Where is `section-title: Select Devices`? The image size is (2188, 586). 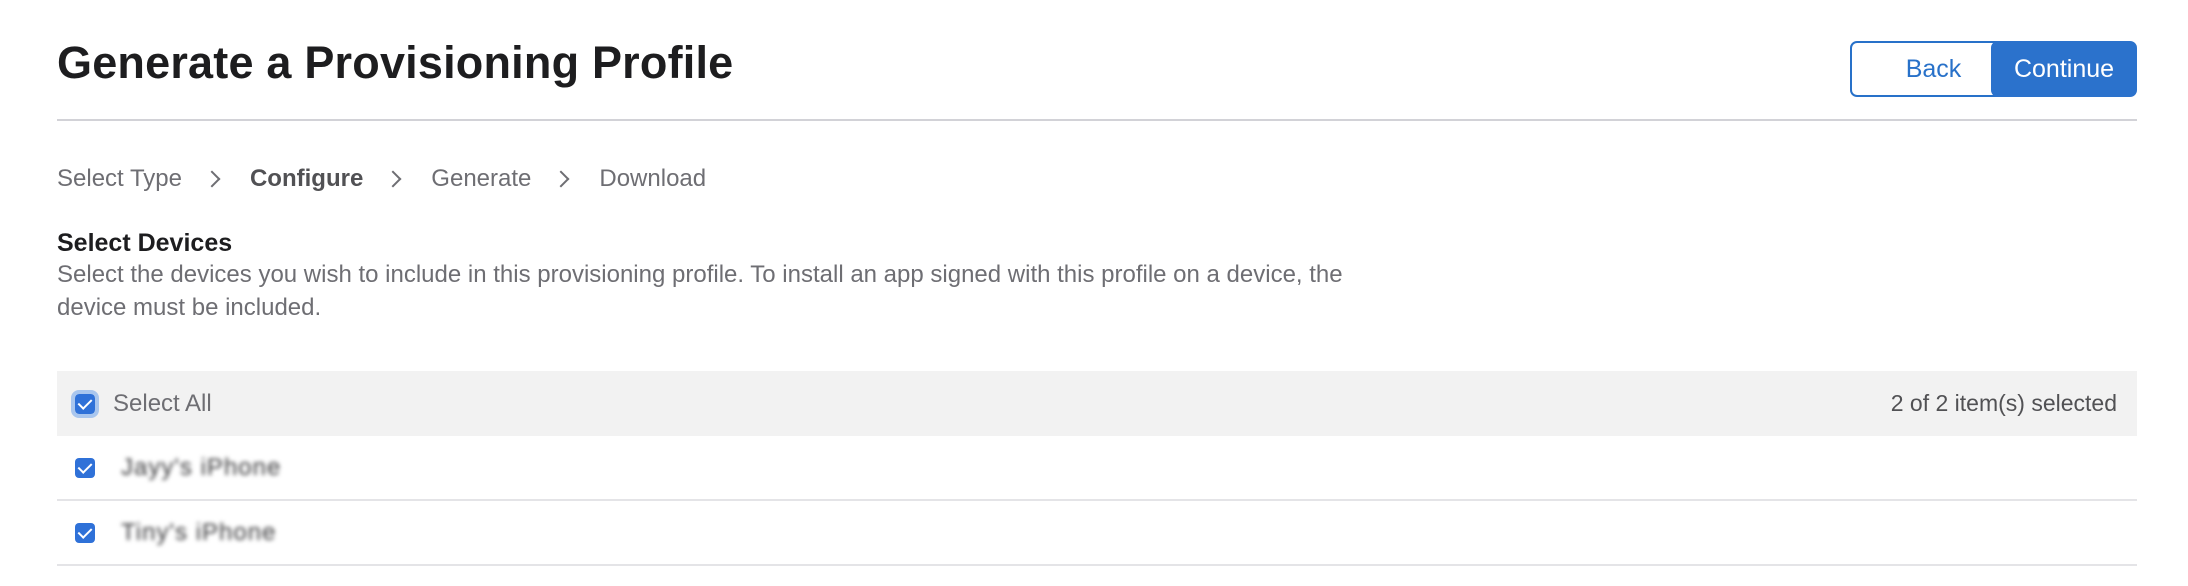
section-title: Select Devices is located at coordinates (145, 243).